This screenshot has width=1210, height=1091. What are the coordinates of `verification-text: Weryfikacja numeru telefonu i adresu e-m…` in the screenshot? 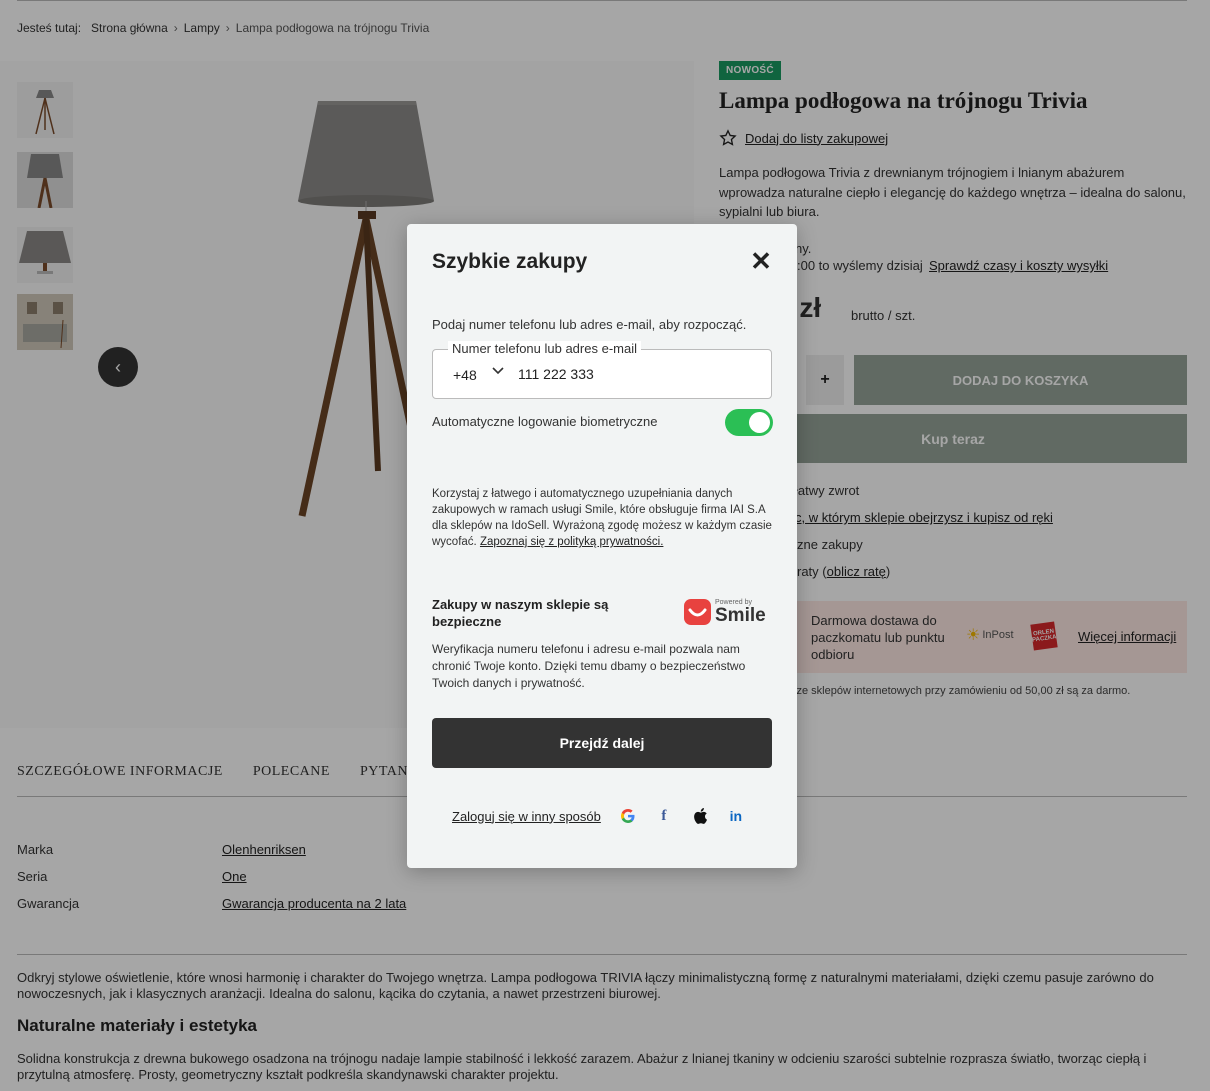 It's located at (589, 666).